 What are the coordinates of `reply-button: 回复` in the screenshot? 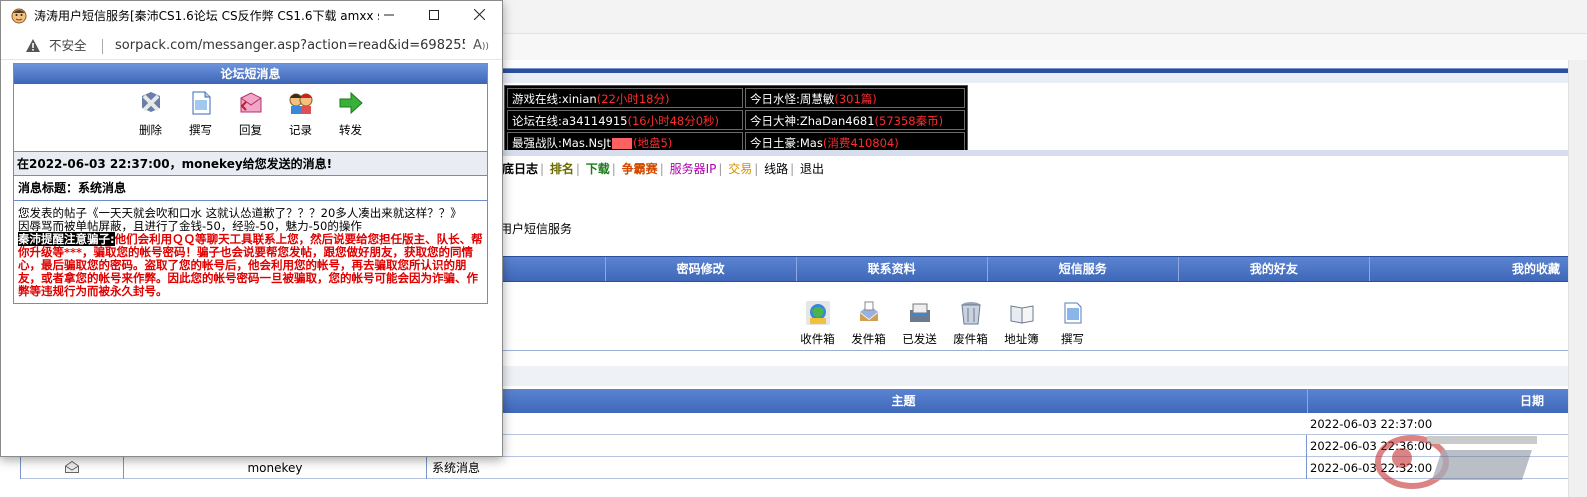 It's located at (251, 120).